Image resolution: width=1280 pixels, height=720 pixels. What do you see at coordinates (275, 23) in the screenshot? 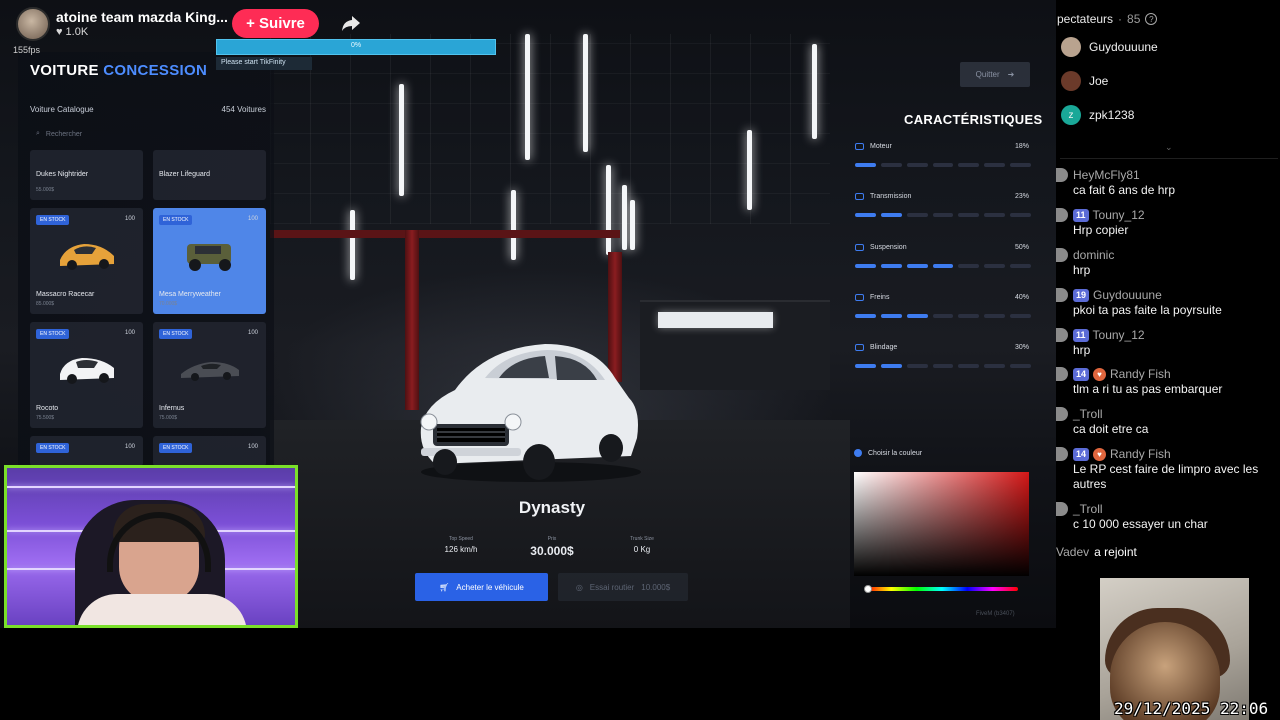
I see `follow-button: + Suivre` at bounding box center [275, 23].